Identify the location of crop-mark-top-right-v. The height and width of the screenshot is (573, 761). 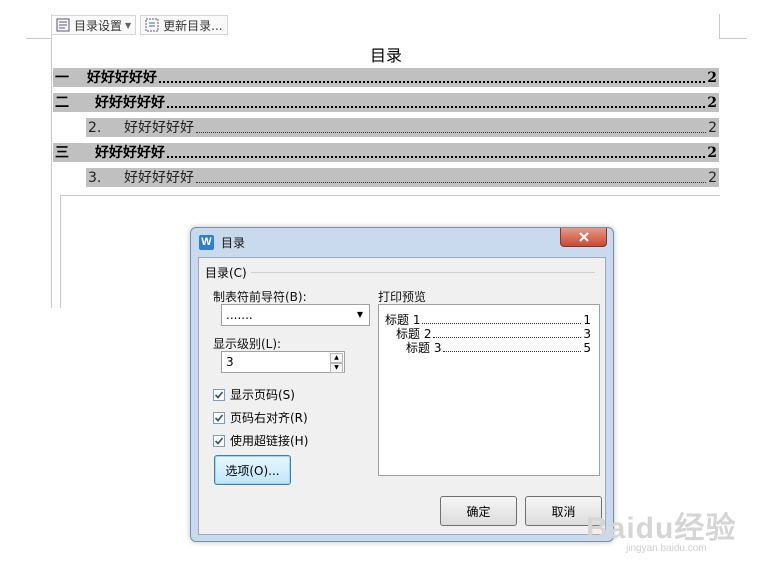
(719, 26).